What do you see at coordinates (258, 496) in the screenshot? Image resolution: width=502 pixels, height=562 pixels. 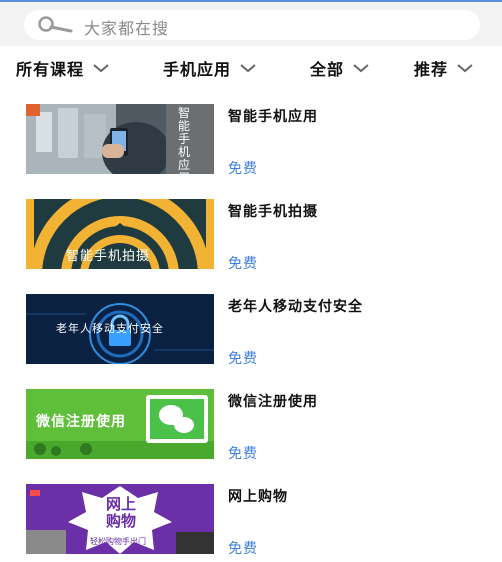 I see `course-title: 网上购物` at bounding box center [258, 496].